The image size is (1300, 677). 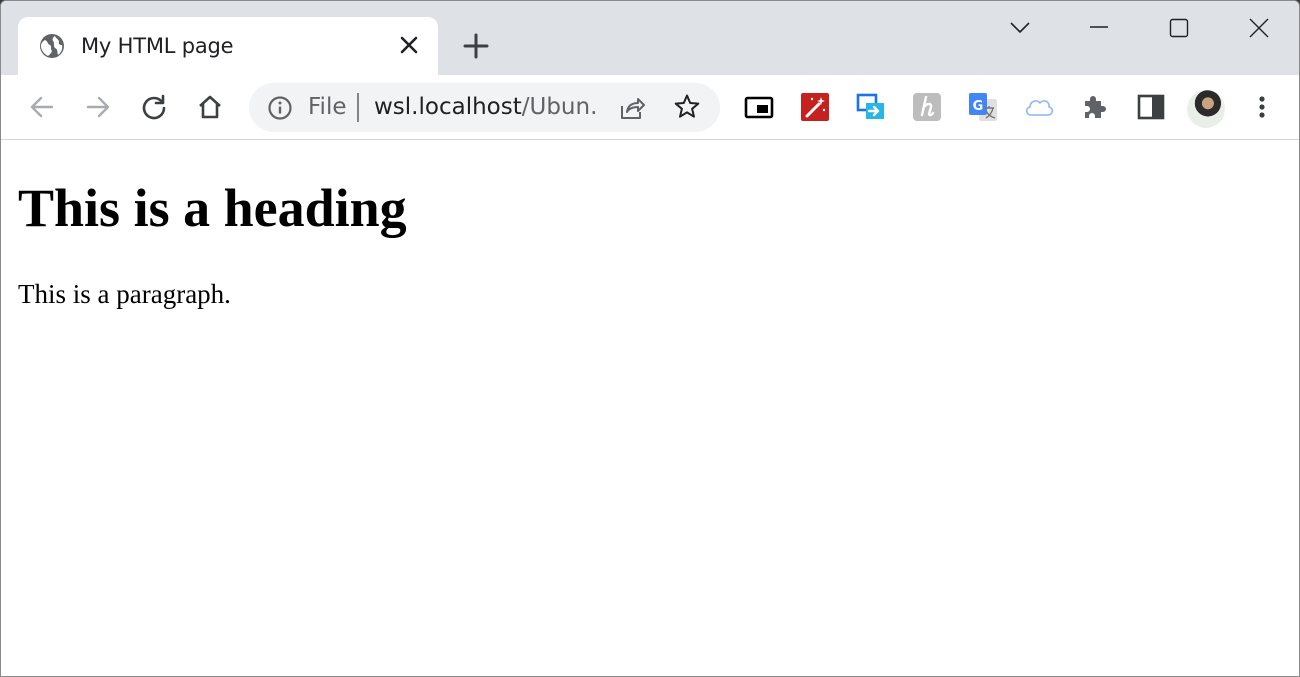 I want to click on info-icon, so click(x=280, y=108).